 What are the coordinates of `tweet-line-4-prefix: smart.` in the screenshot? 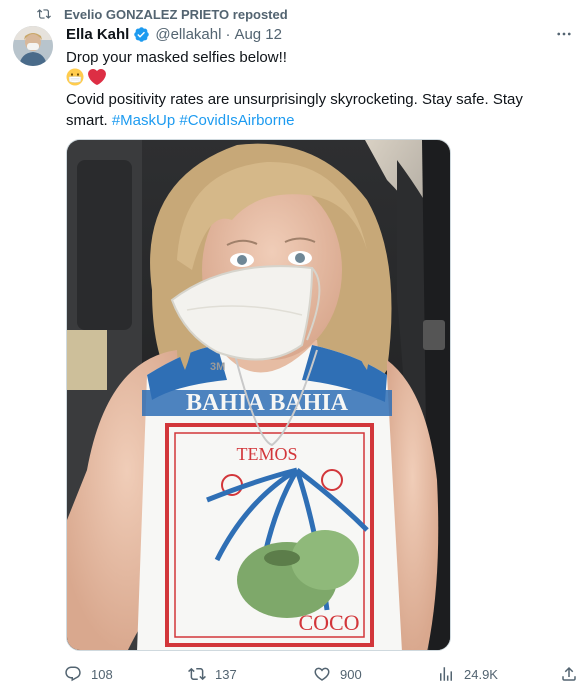 It's located at (87, 120).